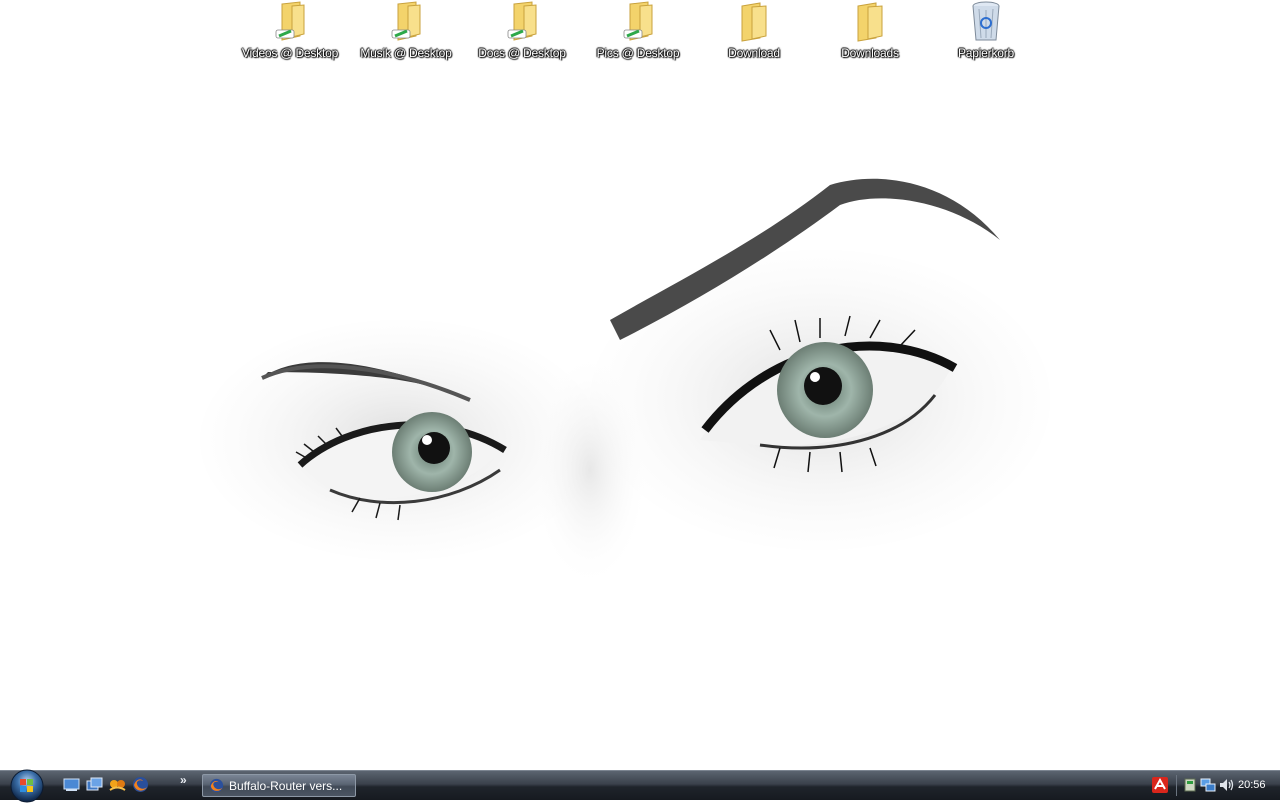 Image resolution: width=1280 pixels, height=803 pixels. What do you see at coordinates (106, 784) in the screenshot?
I see `quick-launch-bar` at bounding box center [106, 784].